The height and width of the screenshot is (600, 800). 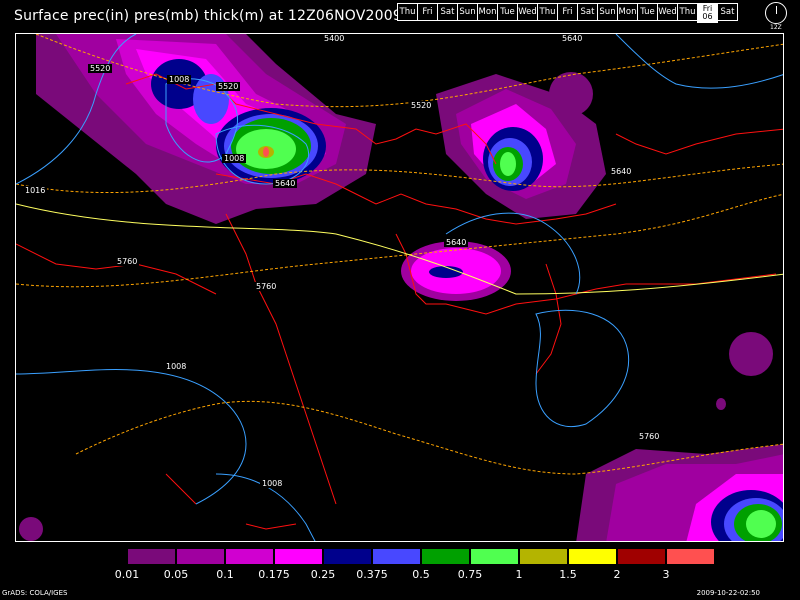 I want to click on legend-label: 0.5, so click(x=421, y=574).